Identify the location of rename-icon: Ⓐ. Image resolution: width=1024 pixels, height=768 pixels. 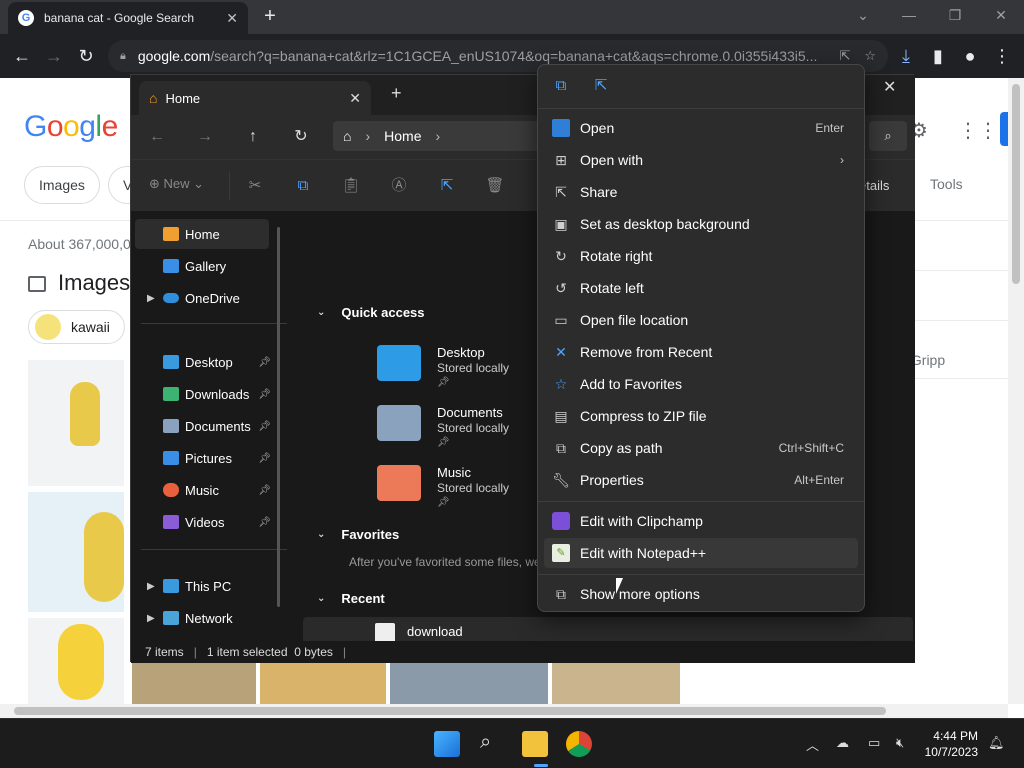
(399, 186).